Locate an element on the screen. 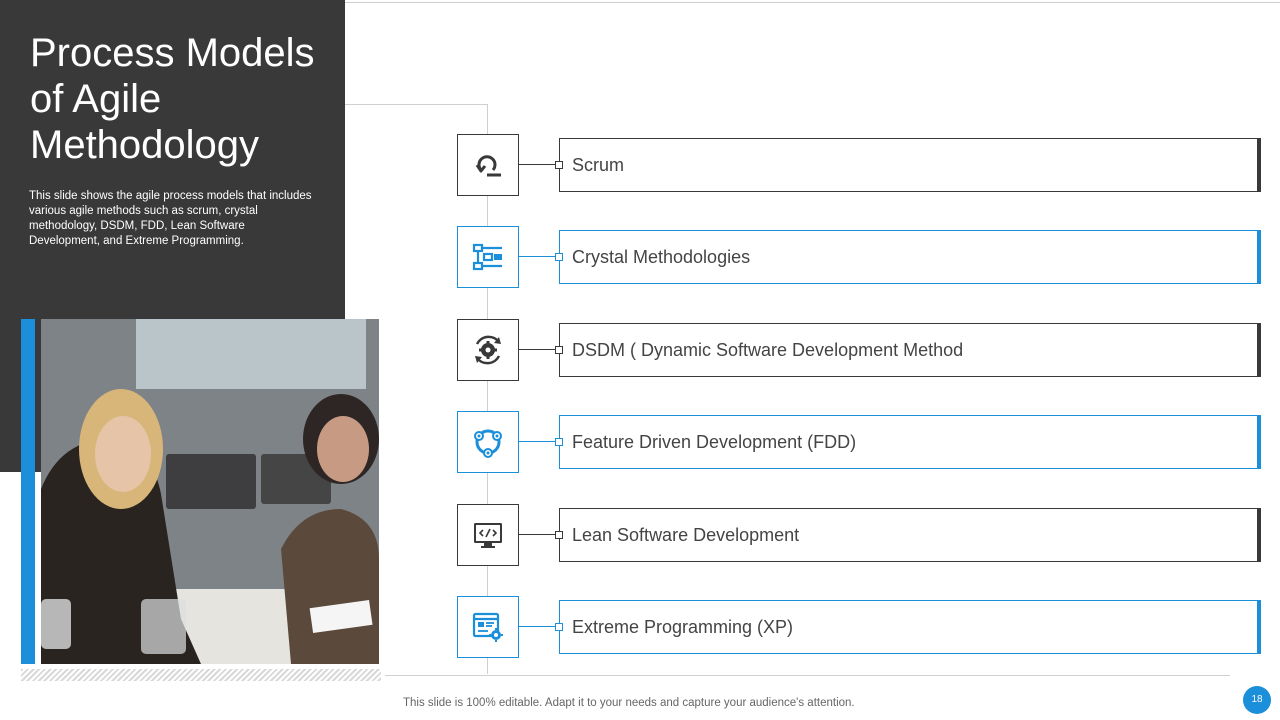 The height and width of the screenshot is (720, 1280). label-box: Scrum is located at coordinates (908, 165).